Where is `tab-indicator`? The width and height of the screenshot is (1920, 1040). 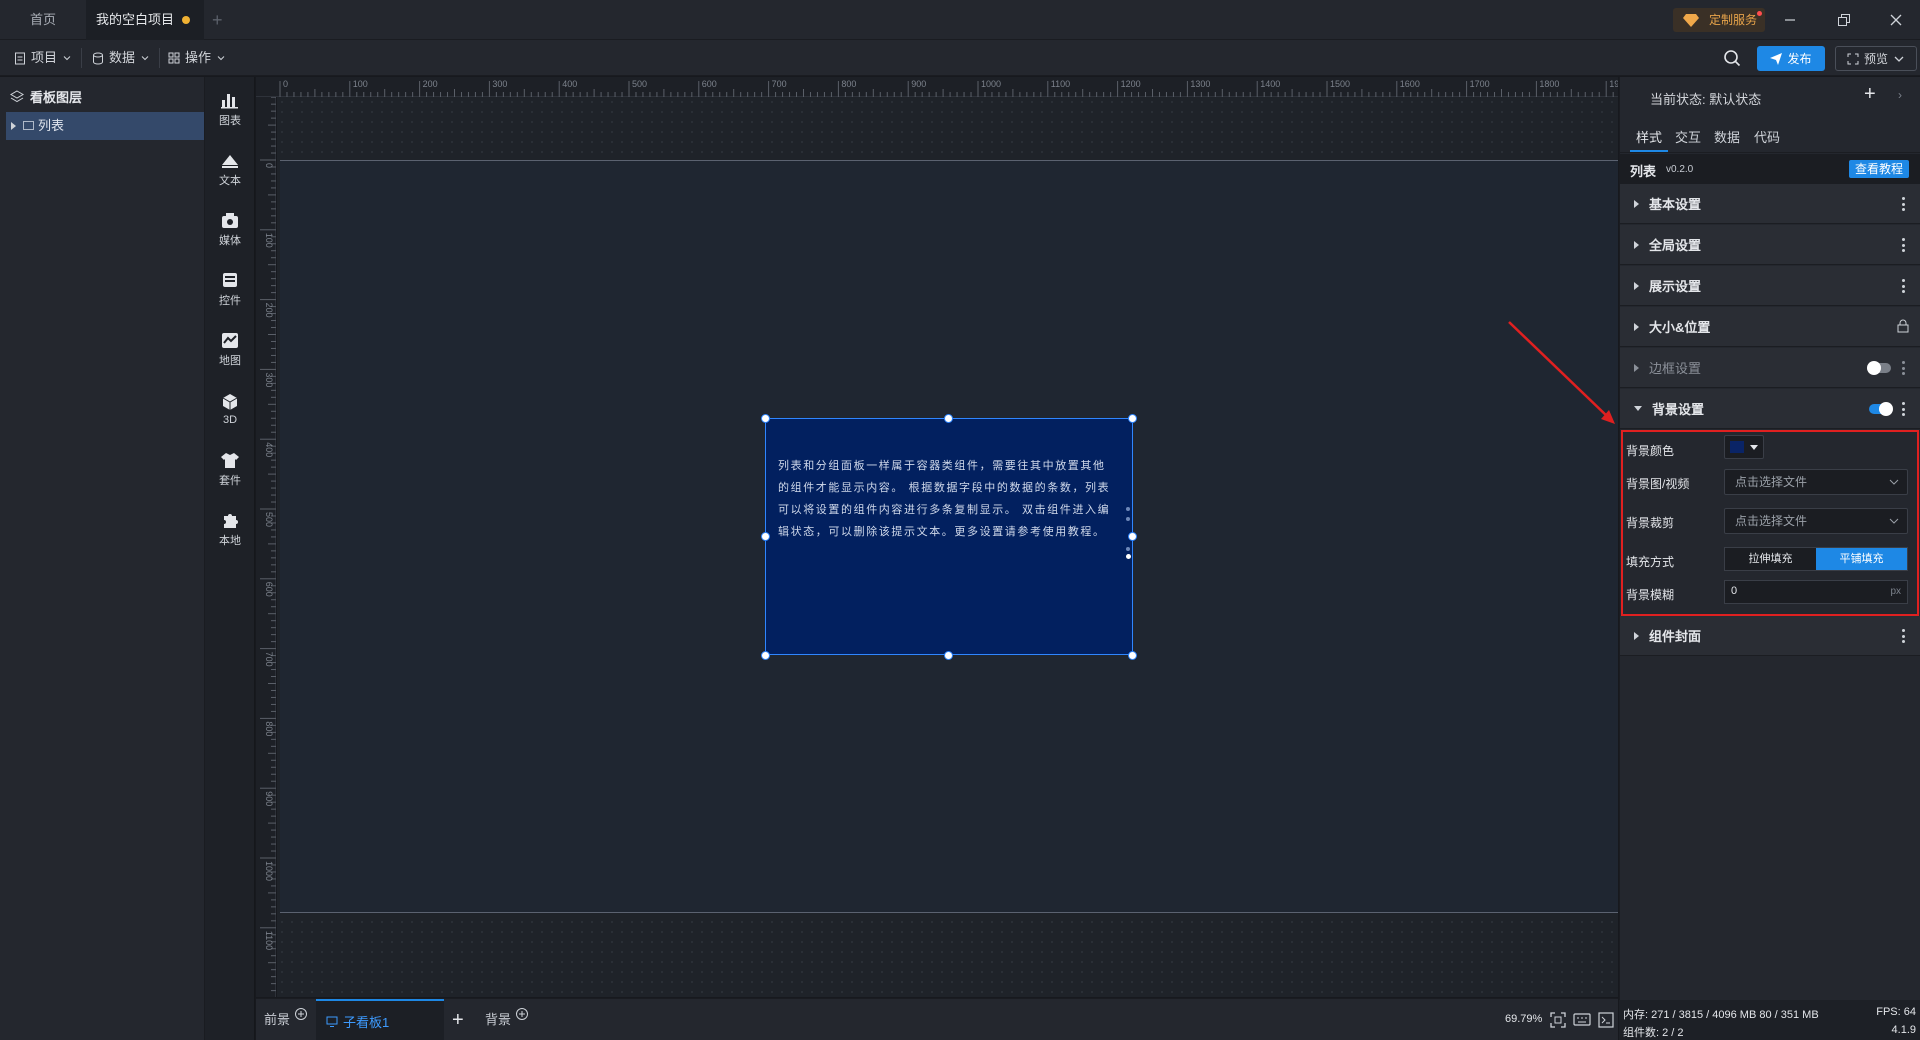
tab-indicator is located at coordinates (1649, 151).